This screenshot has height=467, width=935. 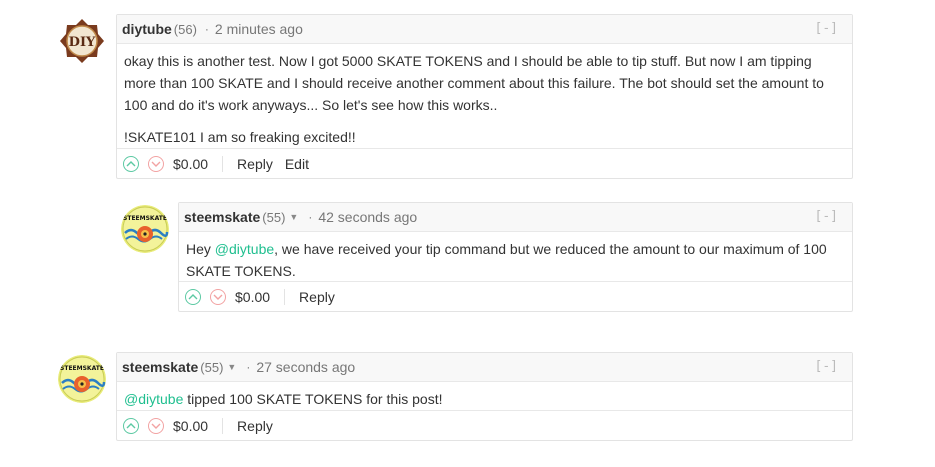 I want to click on comment-header: steemskate (55) ▼ · 42 seconds ago [-], so click(x=515, y=217).